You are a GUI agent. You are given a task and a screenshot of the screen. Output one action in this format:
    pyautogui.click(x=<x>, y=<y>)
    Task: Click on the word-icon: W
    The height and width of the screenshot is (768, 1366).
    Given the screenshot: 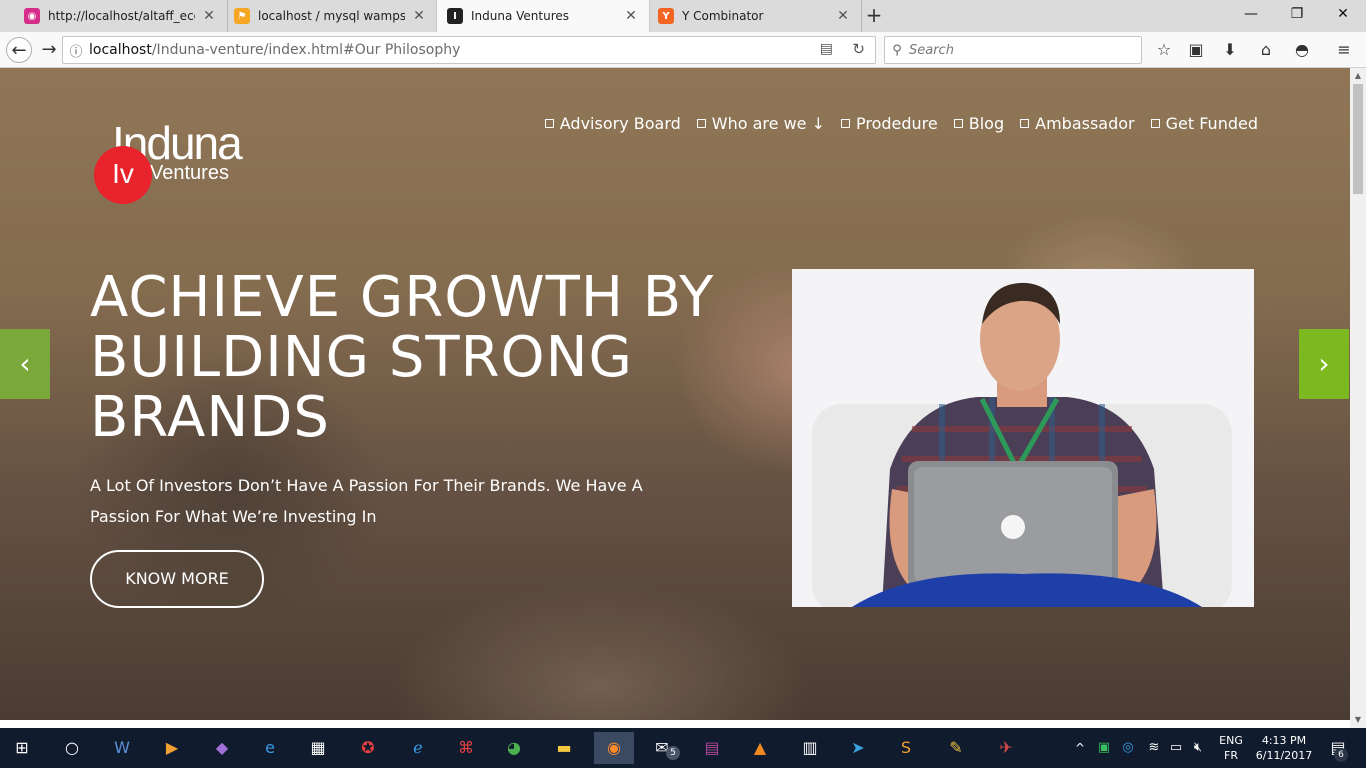 What is the action you would take?
    pyautogui.click(x=122, y=748)
    